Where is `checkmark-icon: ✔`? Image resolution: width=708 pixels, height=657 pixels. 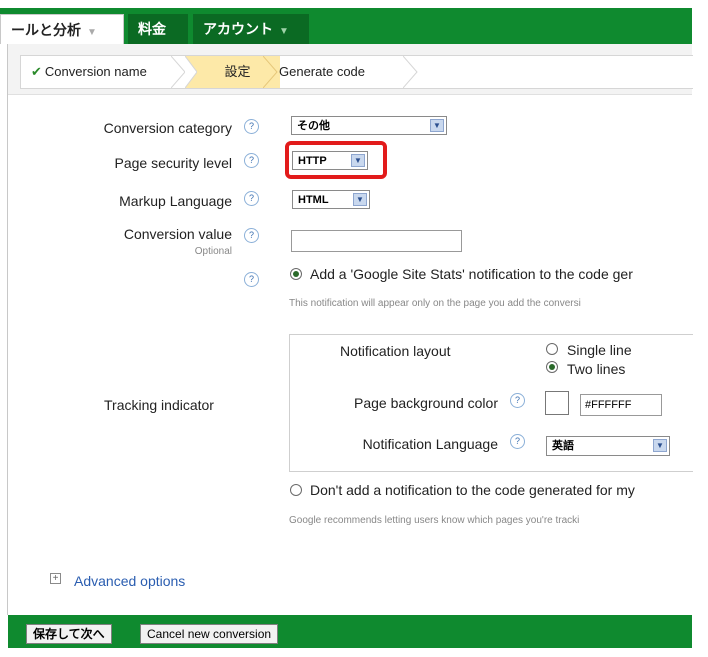
checkmark-icon: ✔ is located at coordinates (36, 71).